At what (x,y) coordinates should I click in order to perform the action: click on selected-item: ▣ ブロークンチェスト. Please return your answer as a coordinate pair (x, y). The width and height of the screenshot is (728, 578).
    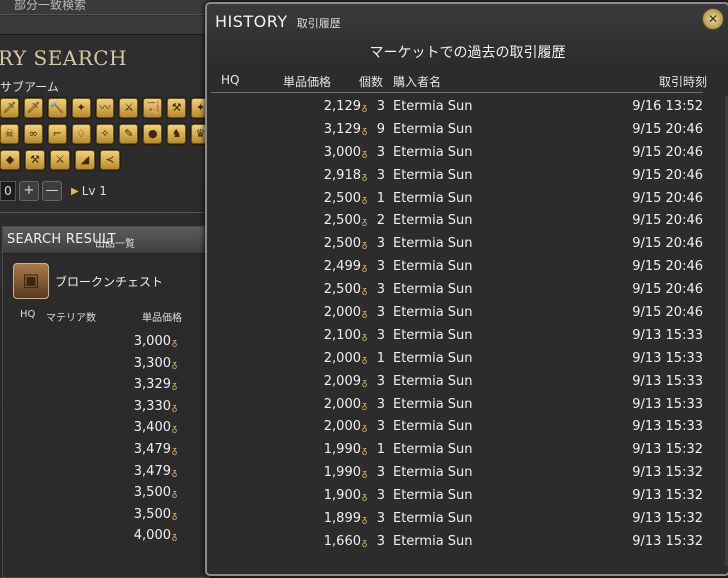
    Looking at the image, I should click on (88, 281).